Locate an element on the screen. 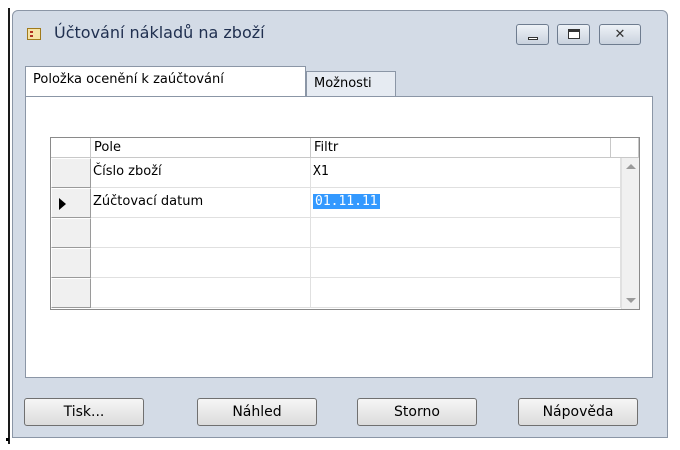 The image size is (680, 450). minimize-button is located at coordinates (532, 34).